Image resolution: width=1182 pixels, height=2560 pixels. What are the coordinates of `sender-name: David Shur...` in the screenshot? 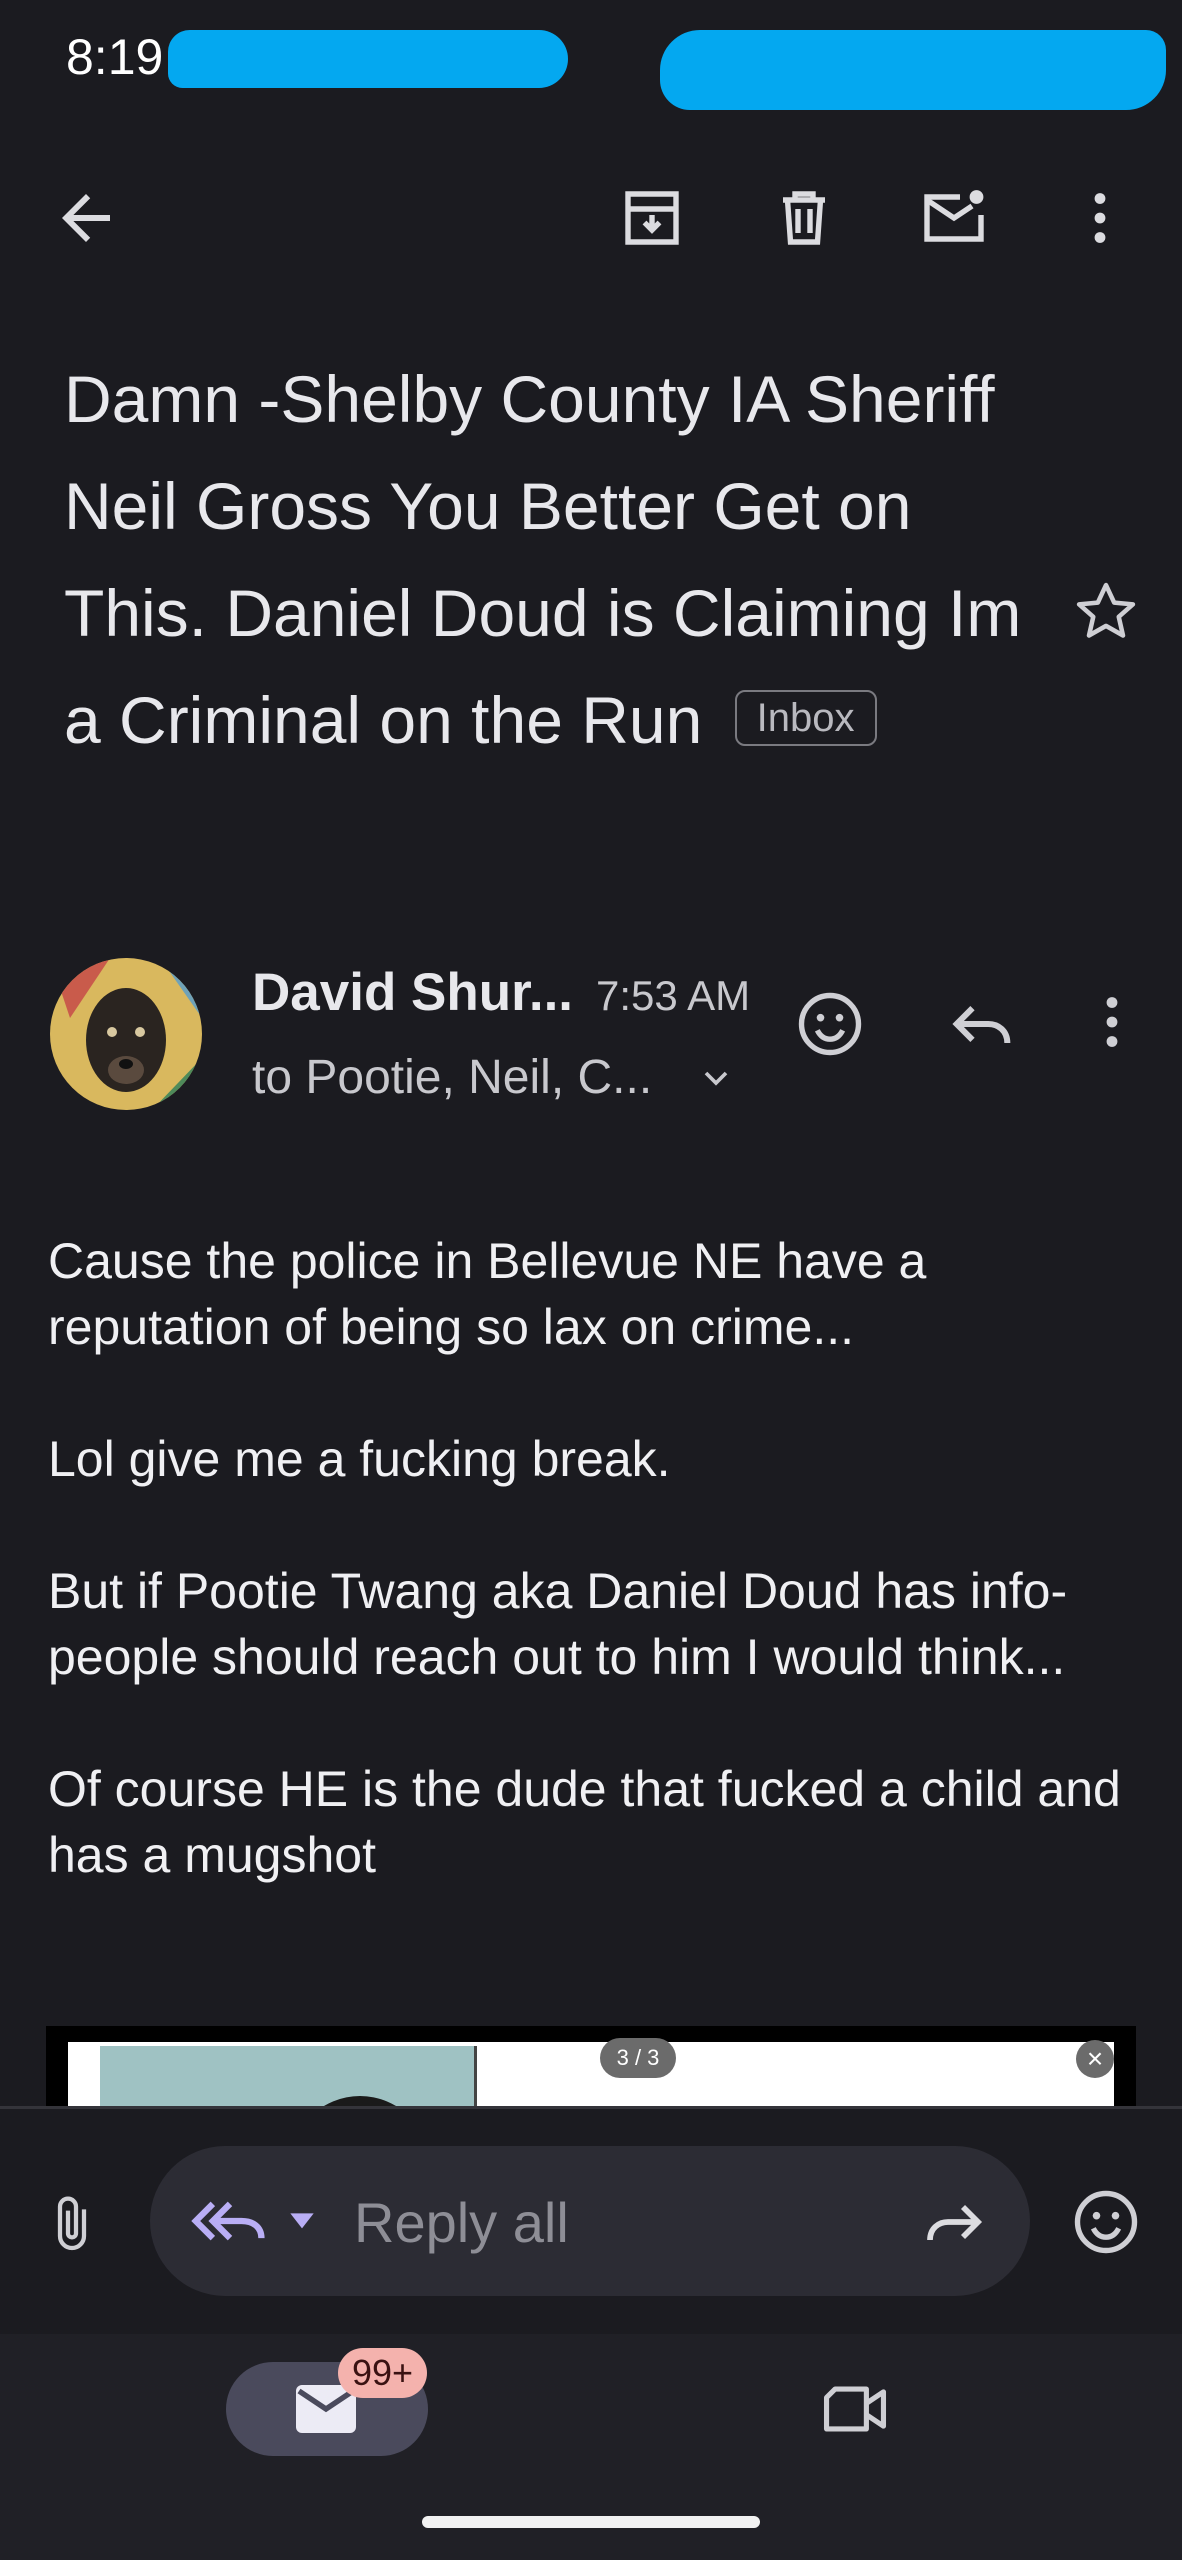 It's located at (412, 992).